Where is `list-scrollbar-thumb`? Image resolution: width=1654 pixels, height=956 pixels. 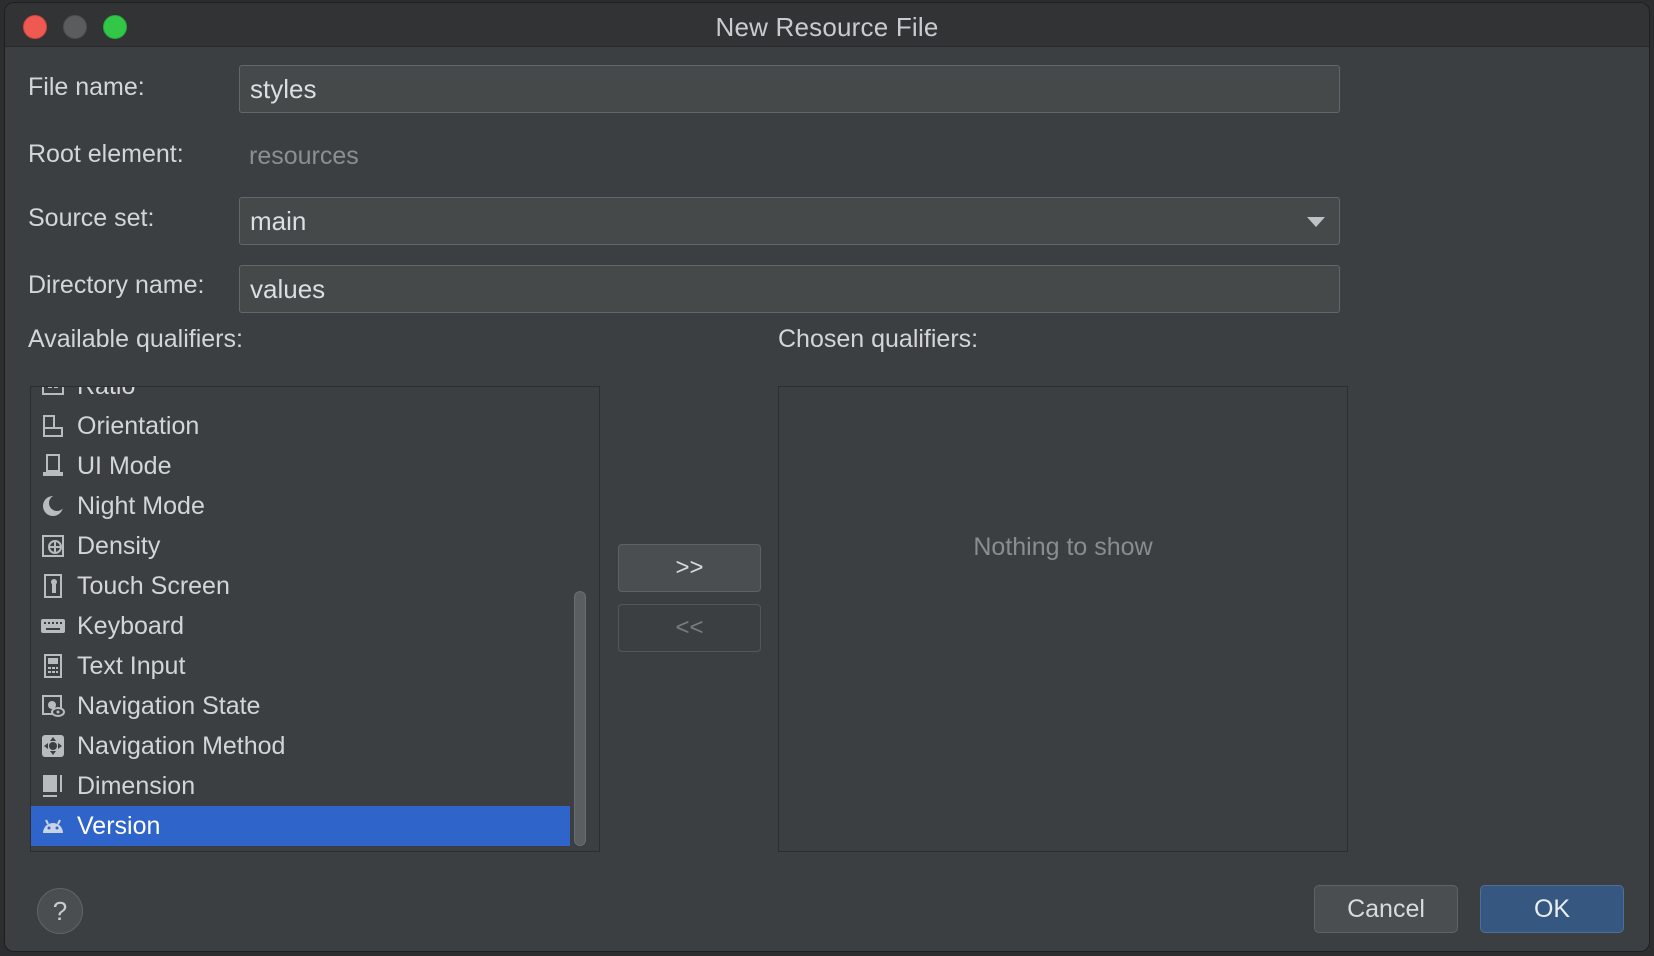 list-scrollbar-thumb is located at coordinates (580, 718).